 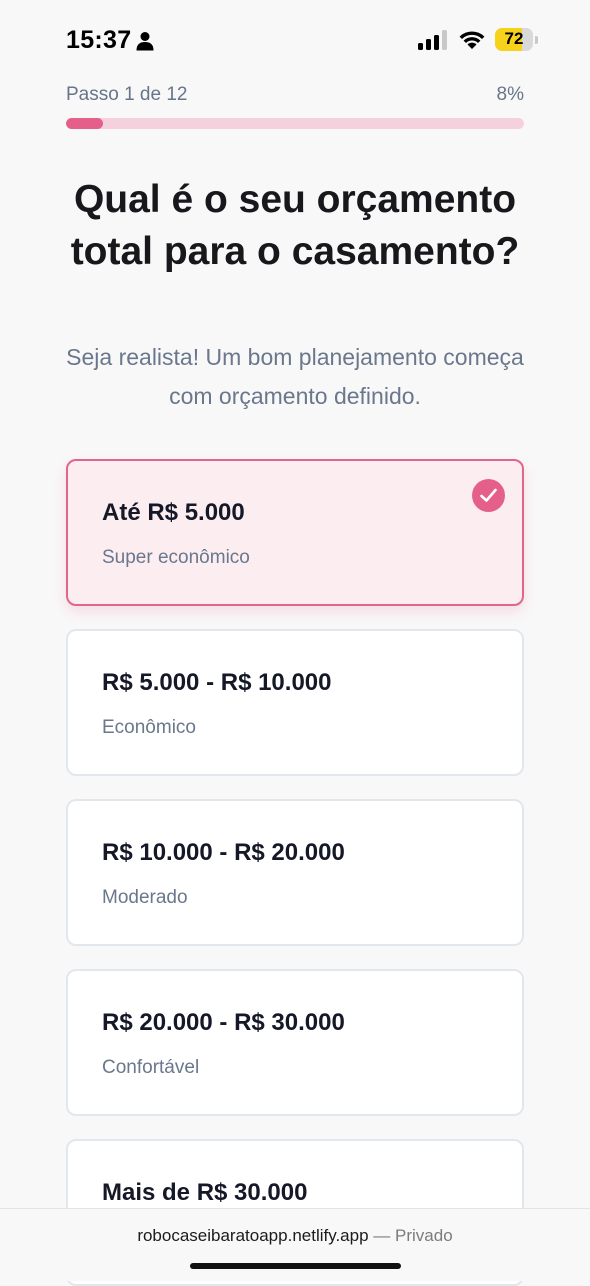 What do you see at coordinates (295, 40) in the screenshot?
I see `status-bar: 15:37 72` at bounding box center [295, 40].